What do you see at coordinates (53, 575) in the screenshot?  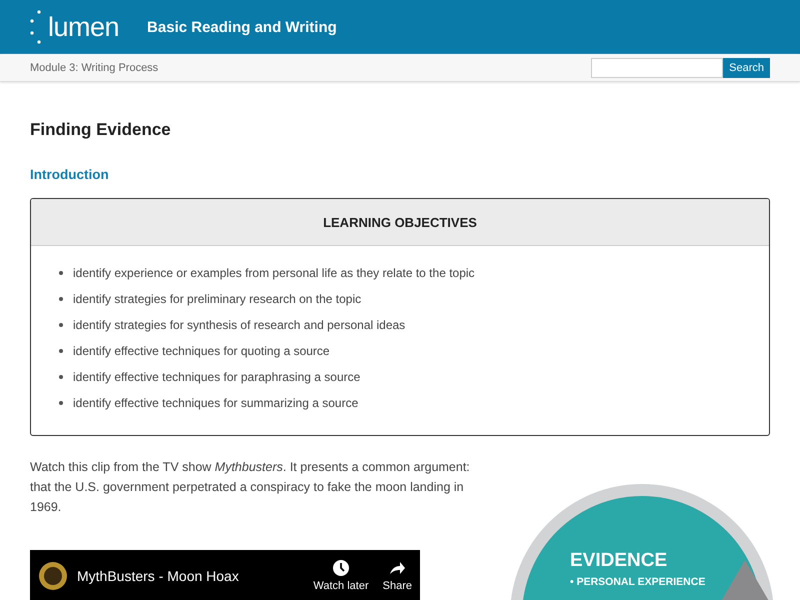 I see `channel-avatar-icon` at bounding box center [53, 575].